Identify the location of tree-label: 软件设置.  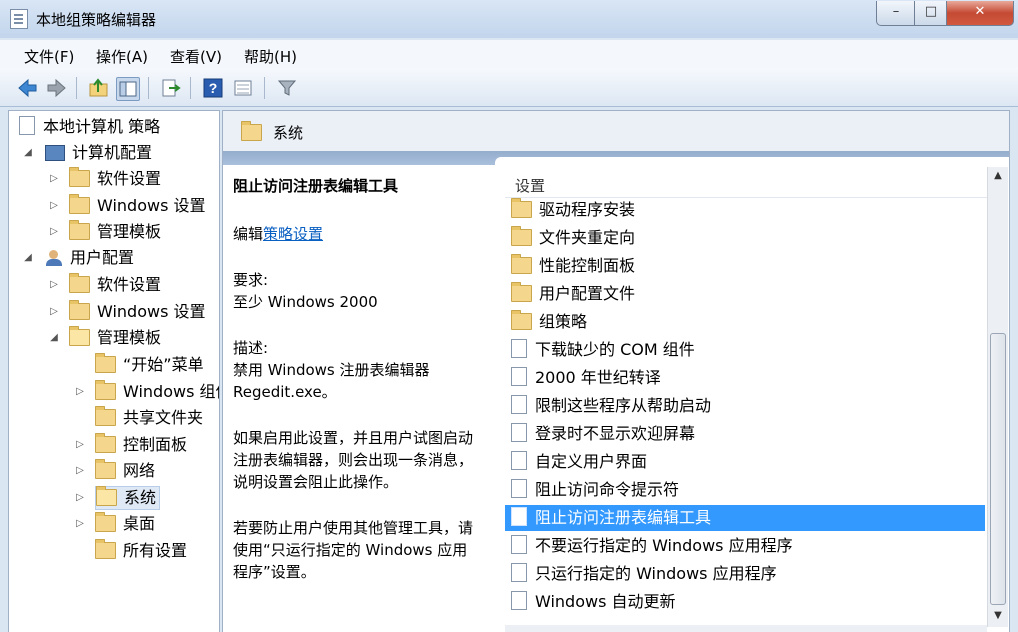
(129, 284).